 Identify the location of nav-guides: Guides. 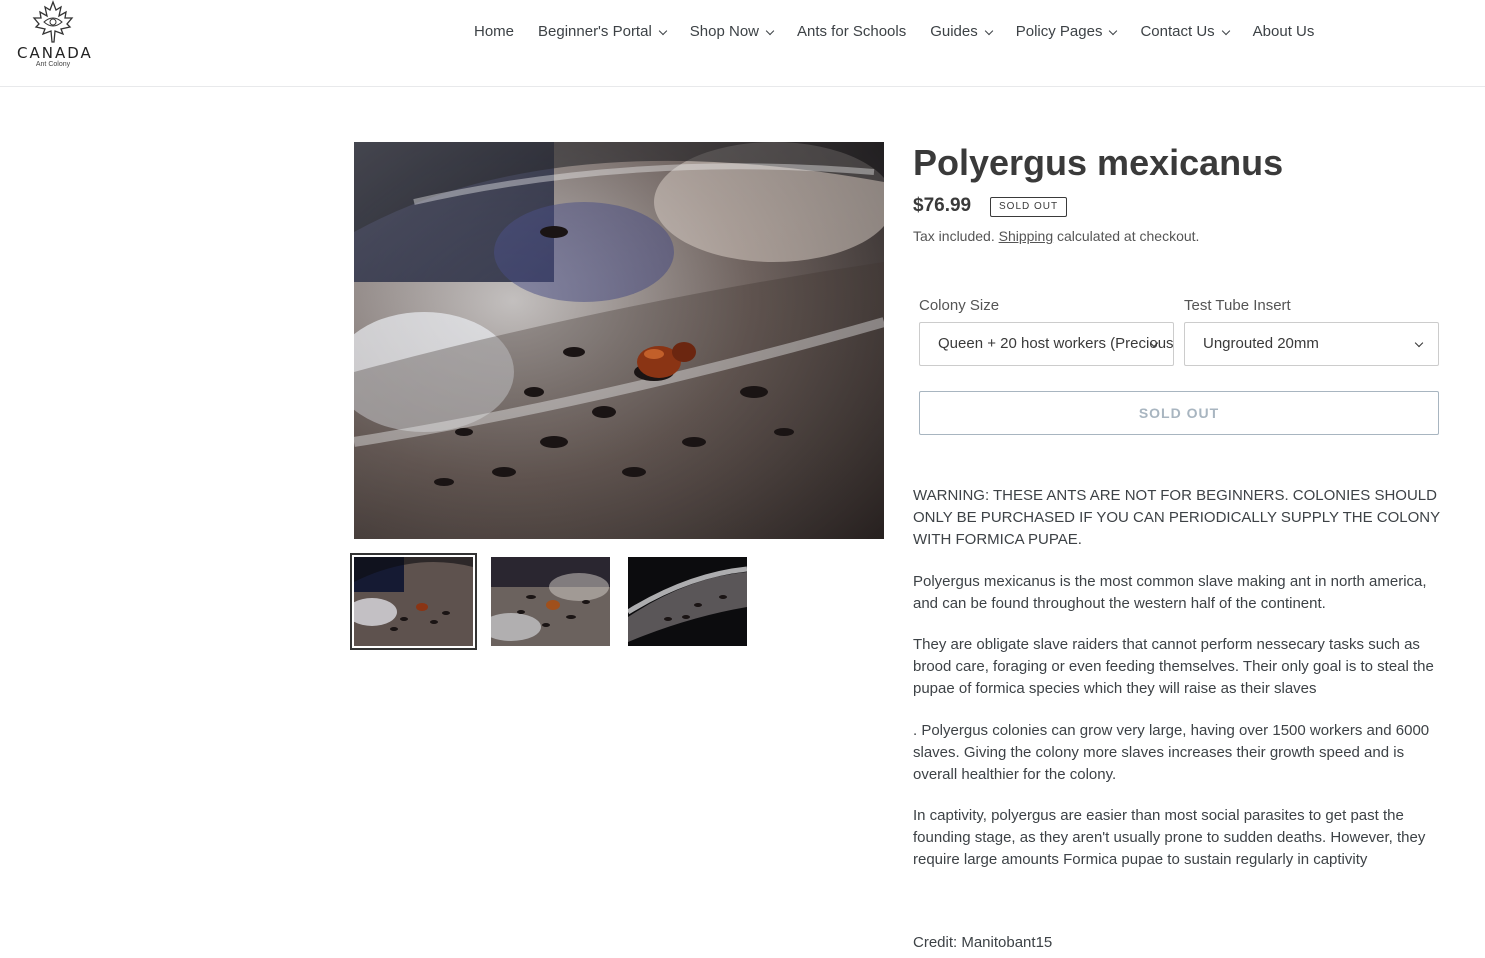
(961, 32).